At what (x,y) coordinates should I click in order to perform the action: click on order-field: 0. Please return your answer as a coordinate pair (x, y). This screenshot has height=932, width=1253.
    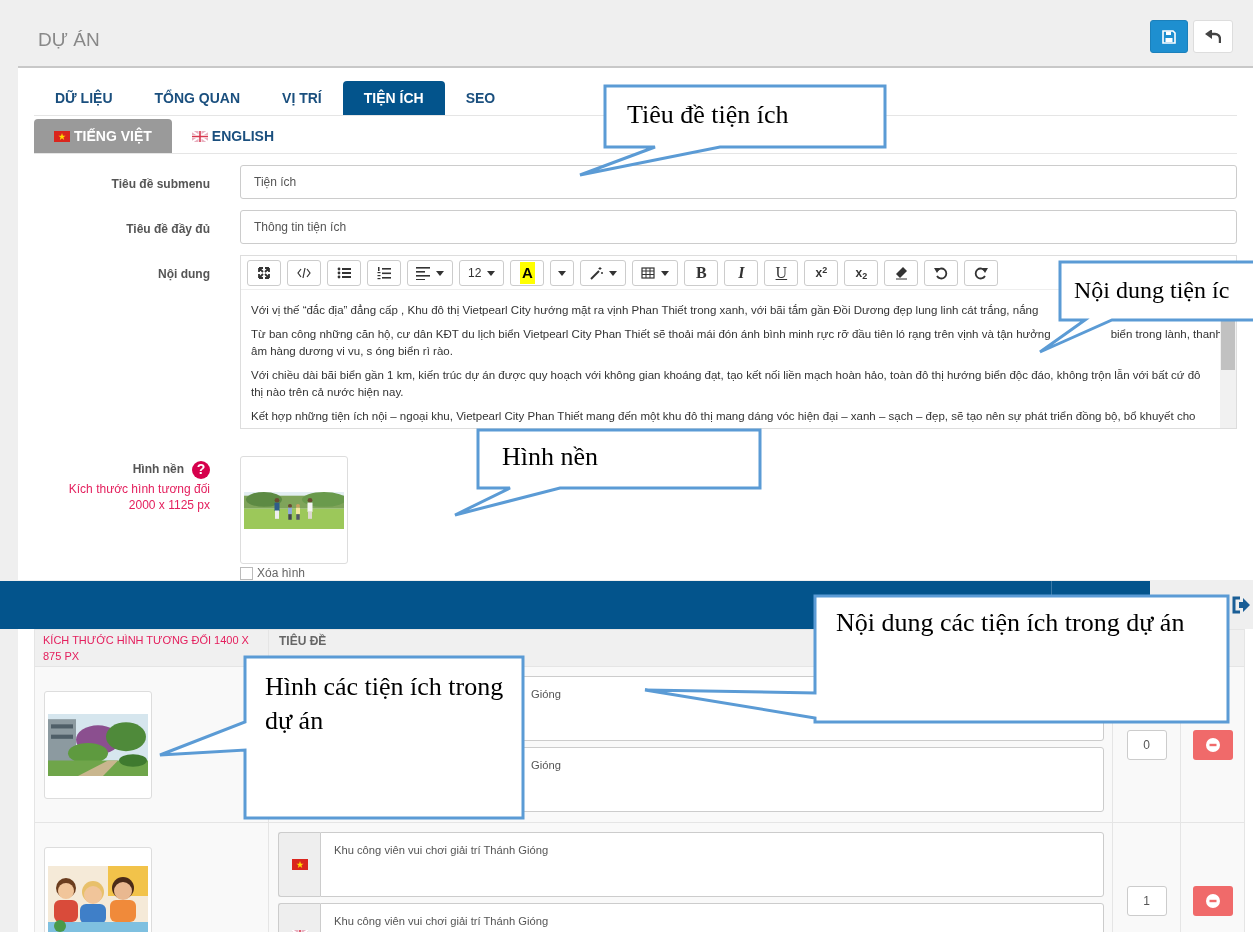
    Looking at the image, I should click on (1146, 744).